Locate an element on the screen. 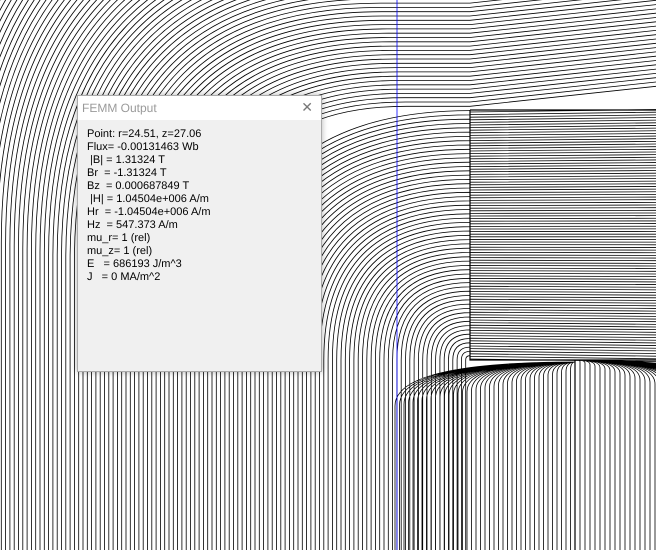 The height and width of the screenshot is (550, 656). output-line: Hz = 547.373 A/m is located at coordinates (133, 225).